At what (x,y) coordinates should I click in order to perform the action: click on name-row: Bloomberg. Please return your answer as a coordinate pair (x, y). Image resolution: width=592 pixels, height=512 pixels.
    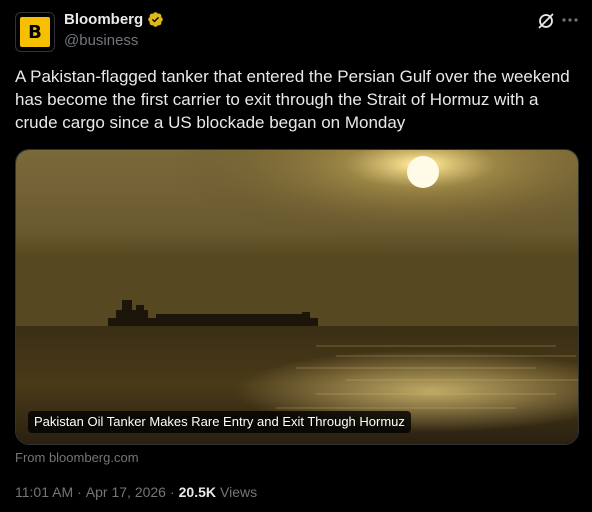
    Looking at the image, I should click on (114, 19).